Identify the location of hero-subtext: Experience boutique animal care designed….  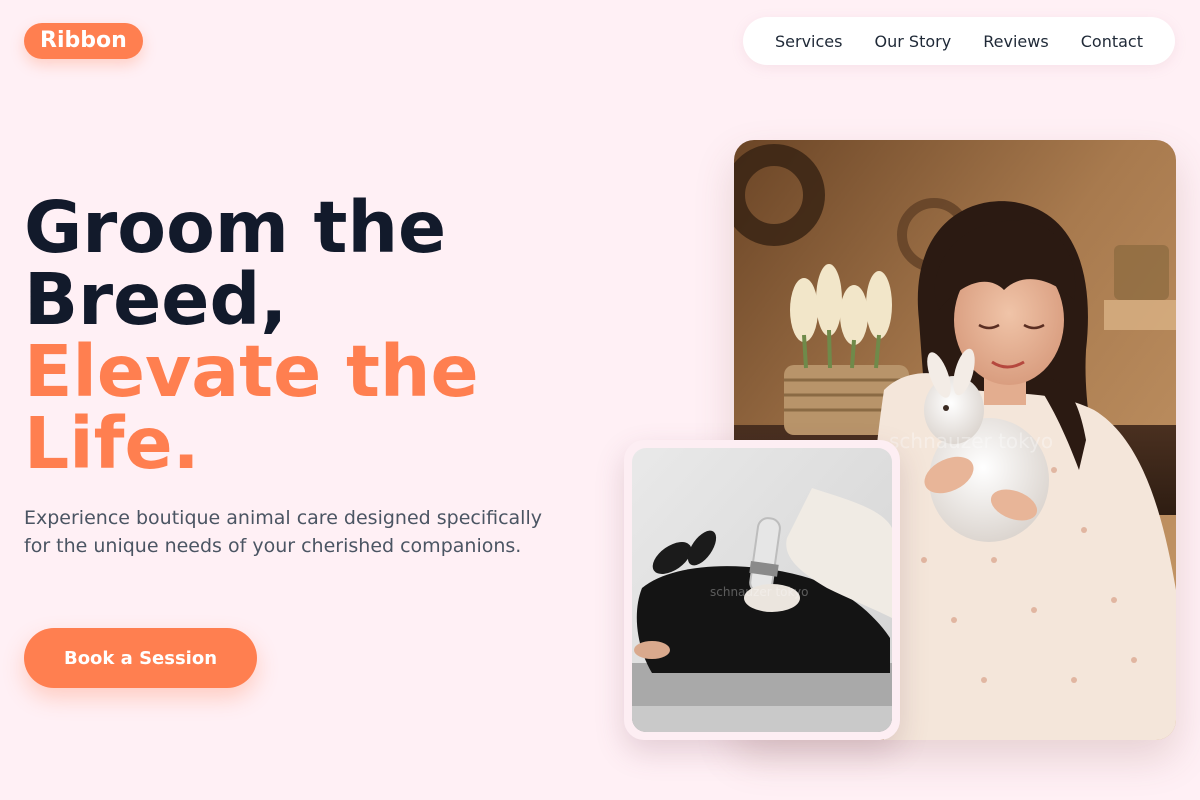
(283, 532).